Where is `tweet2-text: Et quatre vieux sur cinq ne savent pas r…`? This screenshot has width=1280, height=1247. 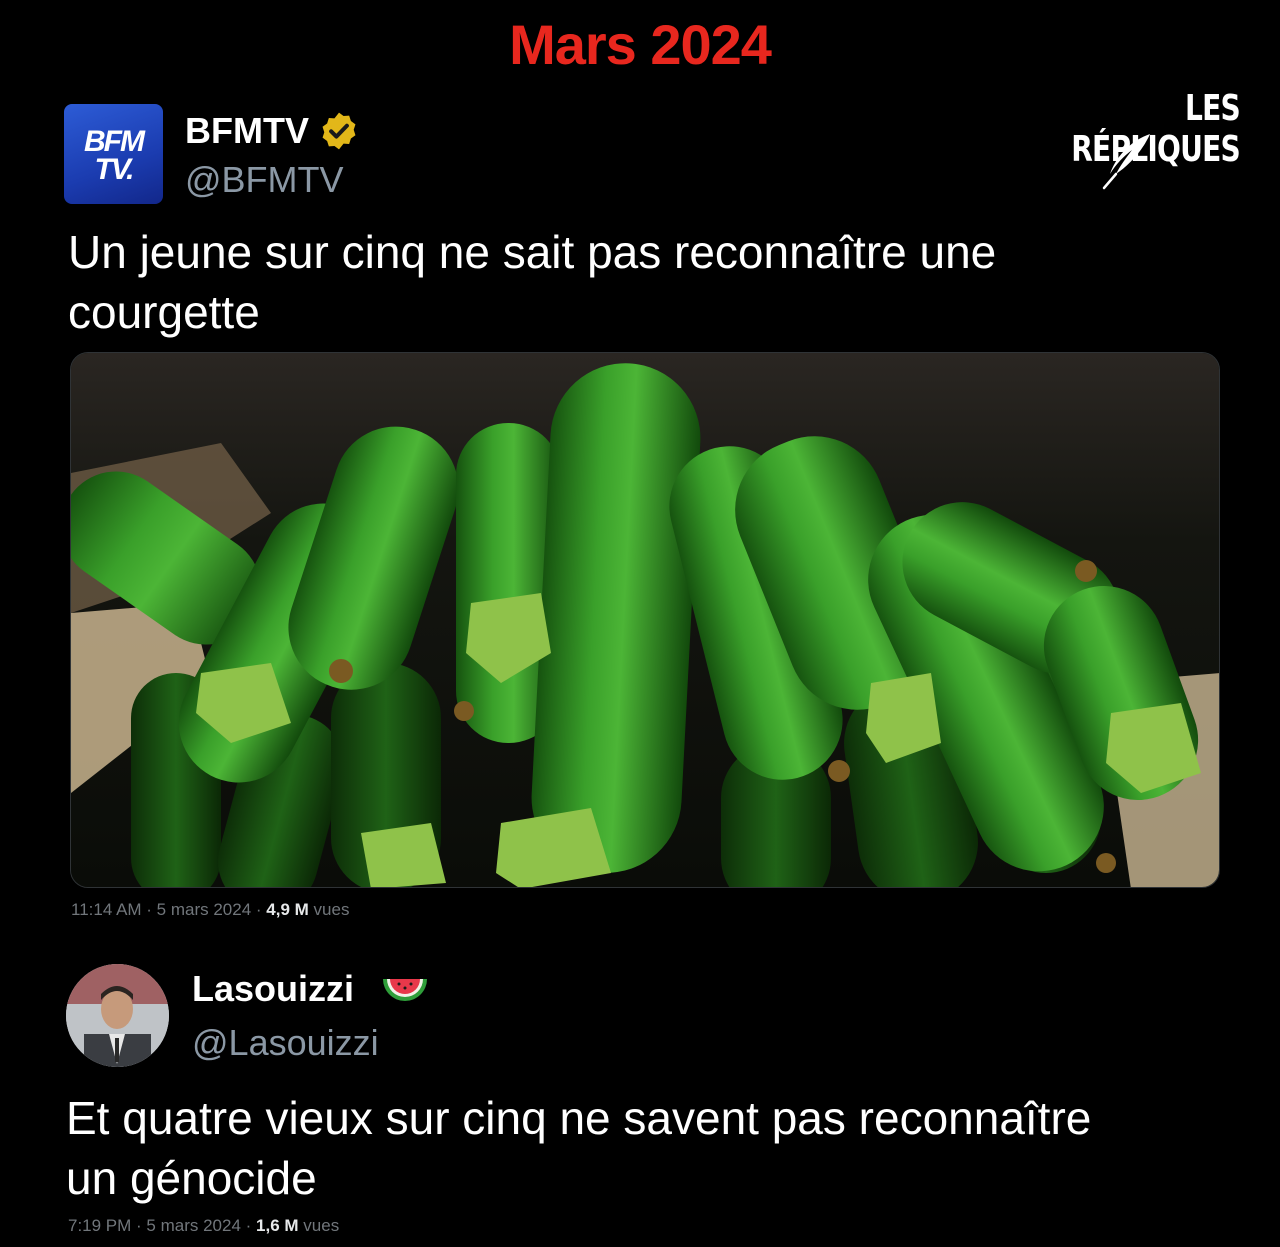
tweet2-text: Et quatre vieux sur cinq ne savent pas r… is located at coordinates (578, 1148).